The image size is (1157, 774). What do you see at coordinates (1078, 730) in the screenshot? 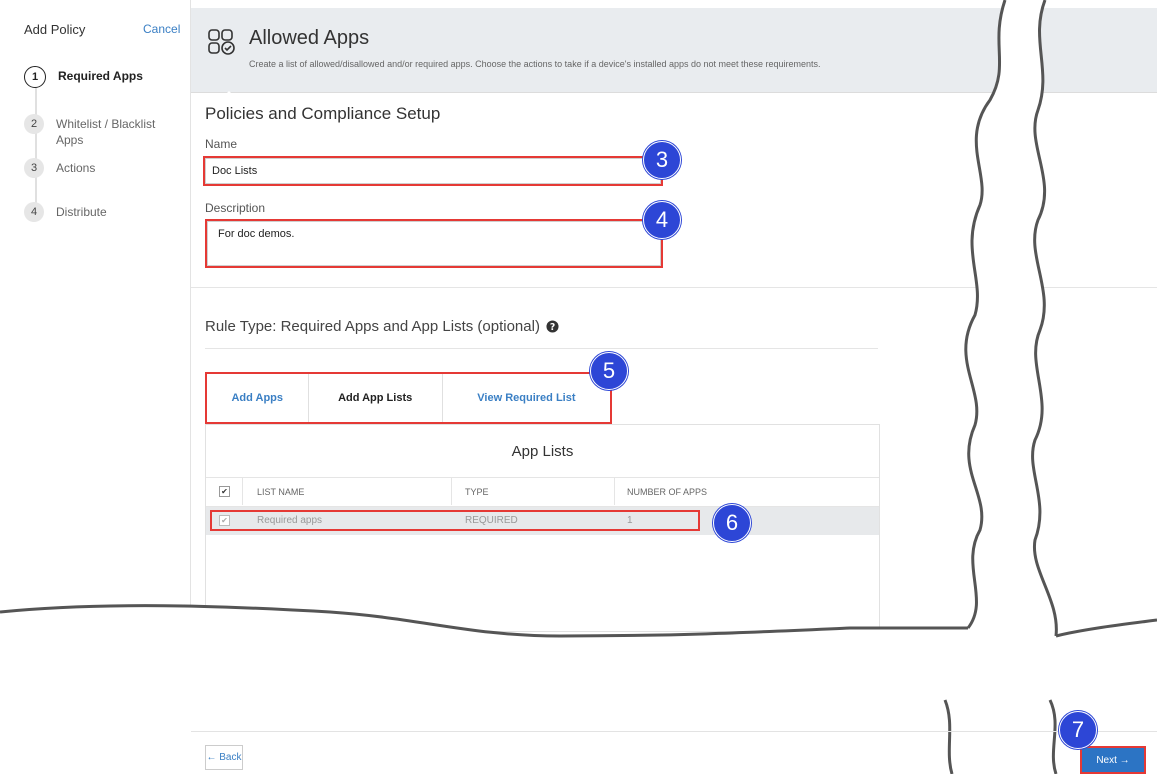
I see `callout-badge: 7` at bounding box center [1078, 730].